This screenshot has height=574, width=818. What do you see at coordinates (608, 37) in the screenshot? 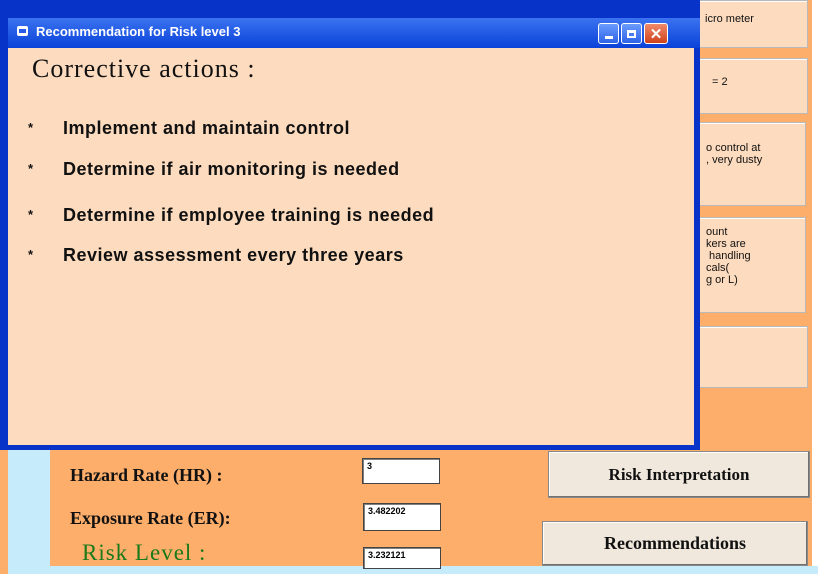
I see `minimize-icon` at bounding box center [608, 37].